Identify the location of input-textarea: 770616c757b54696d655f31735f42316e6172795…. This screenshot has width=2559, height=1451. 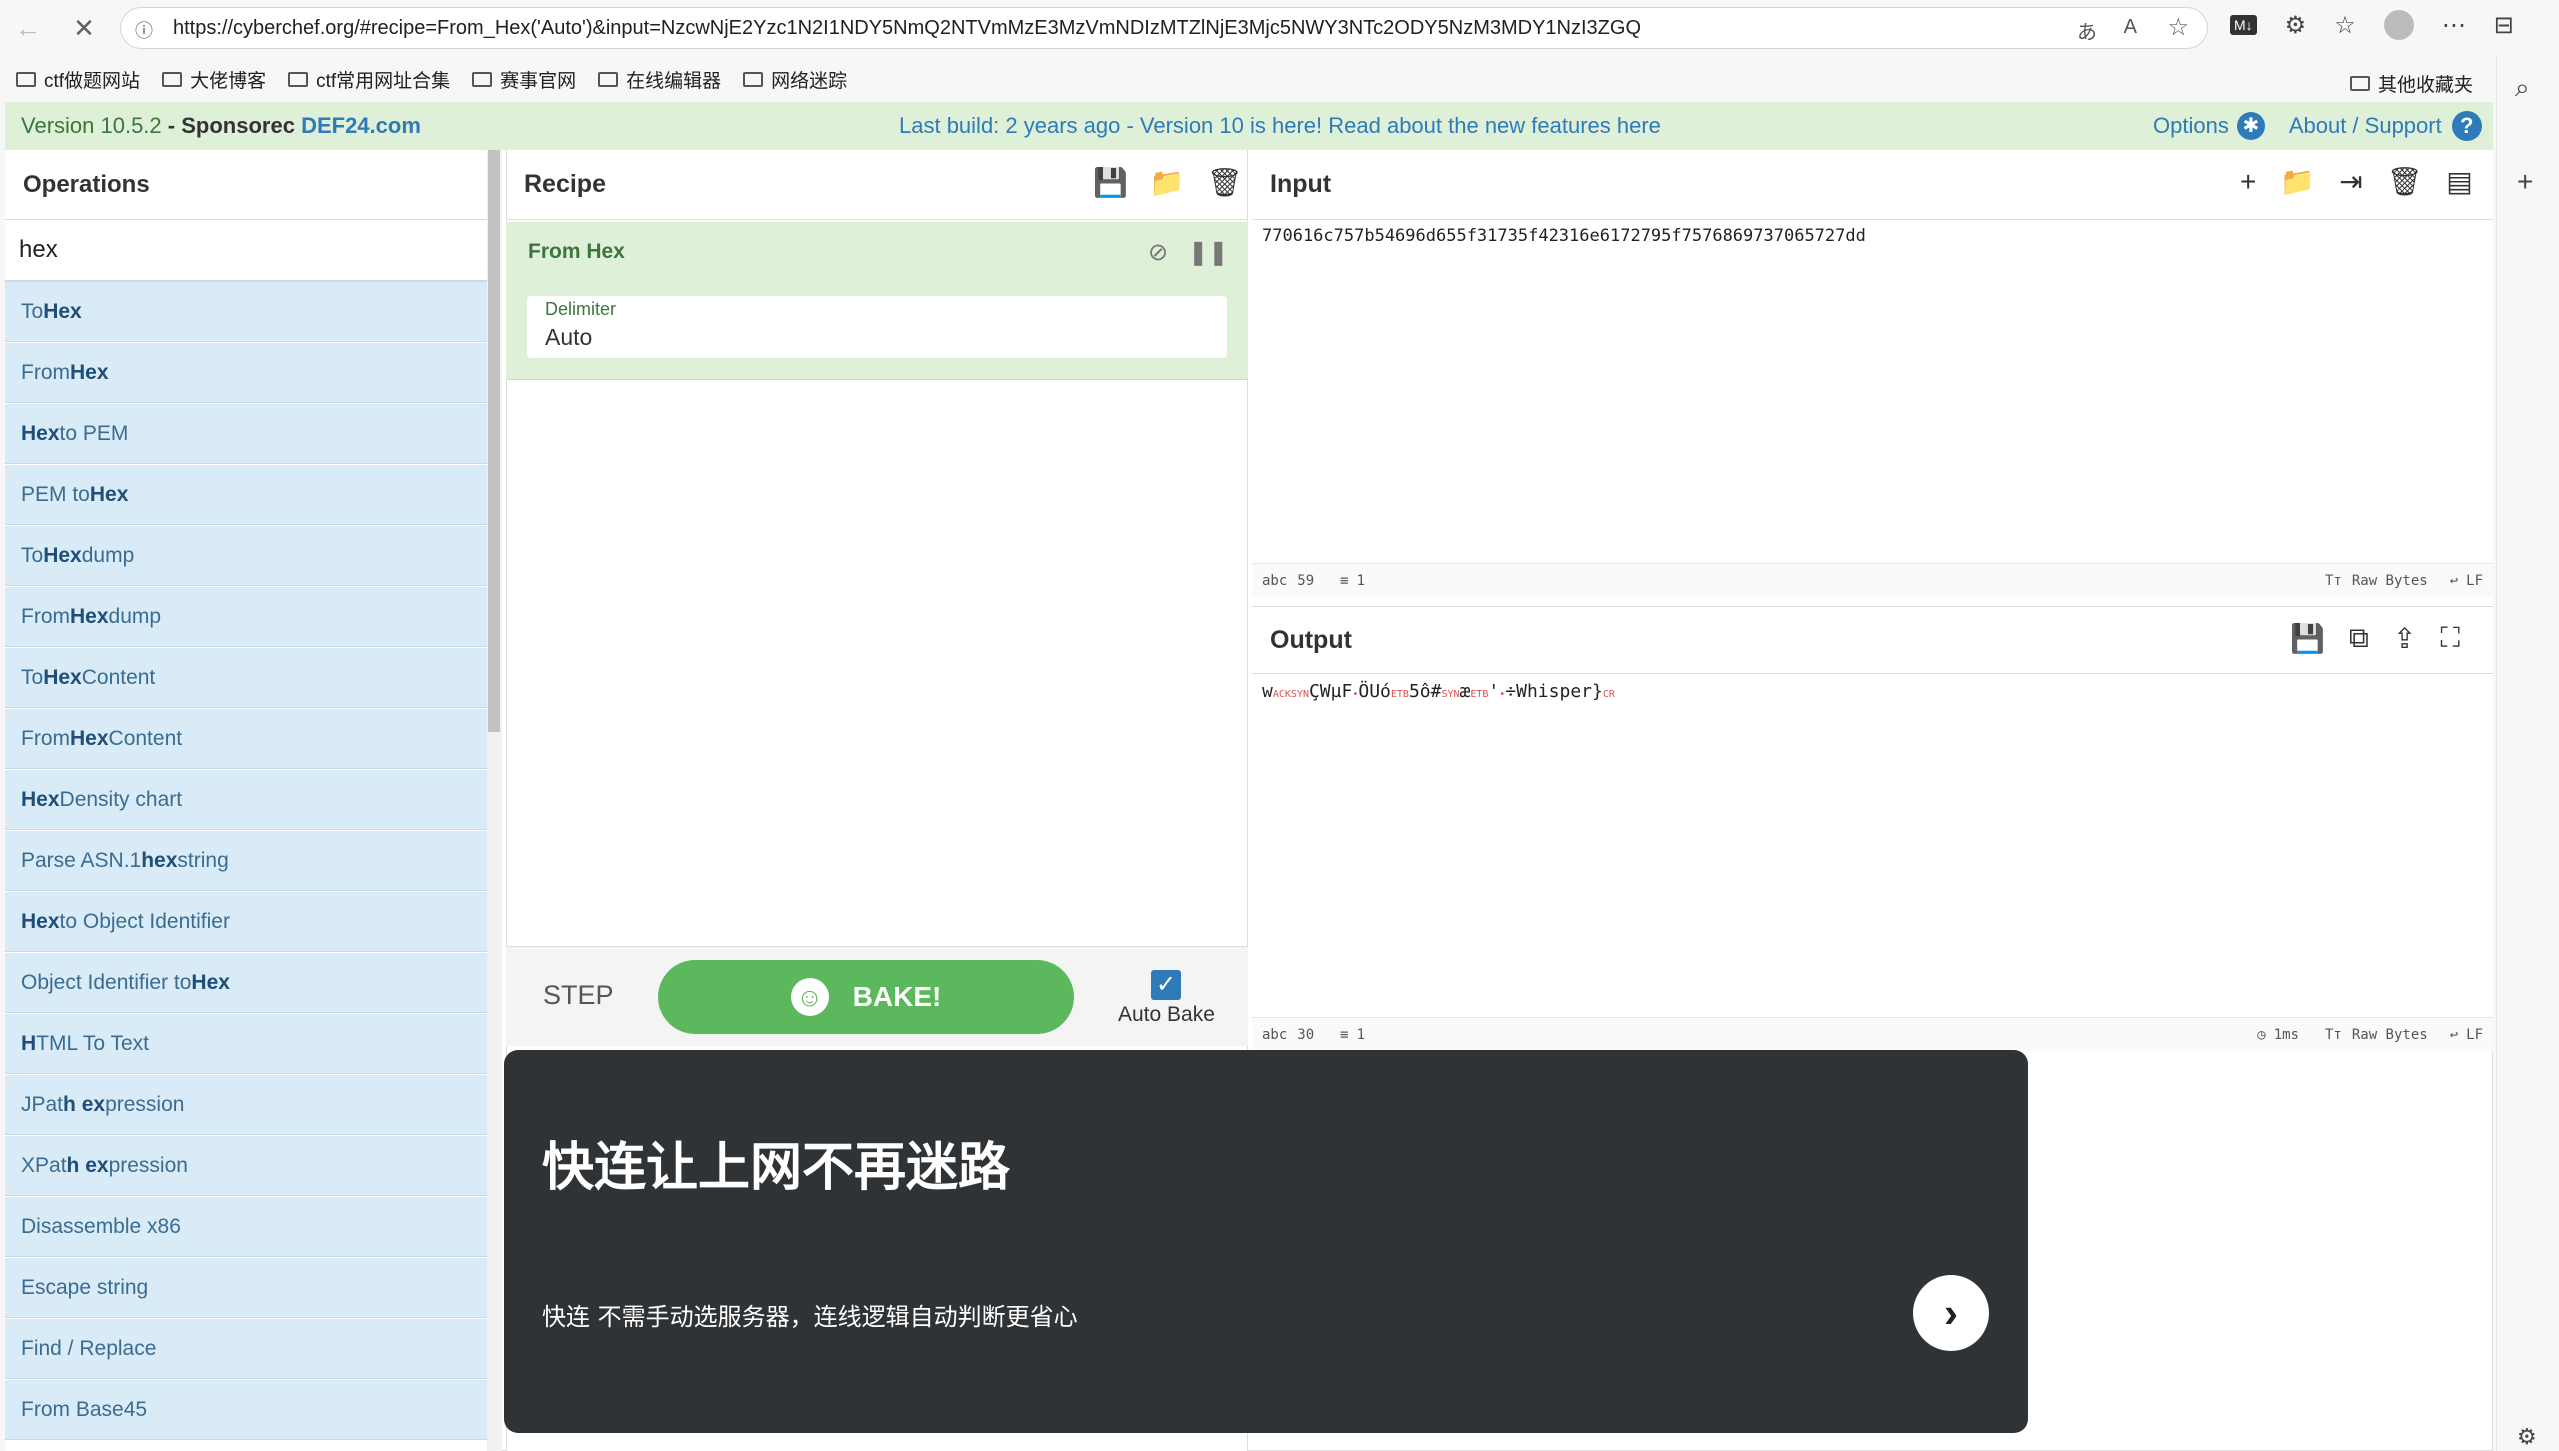
(1564, 236).